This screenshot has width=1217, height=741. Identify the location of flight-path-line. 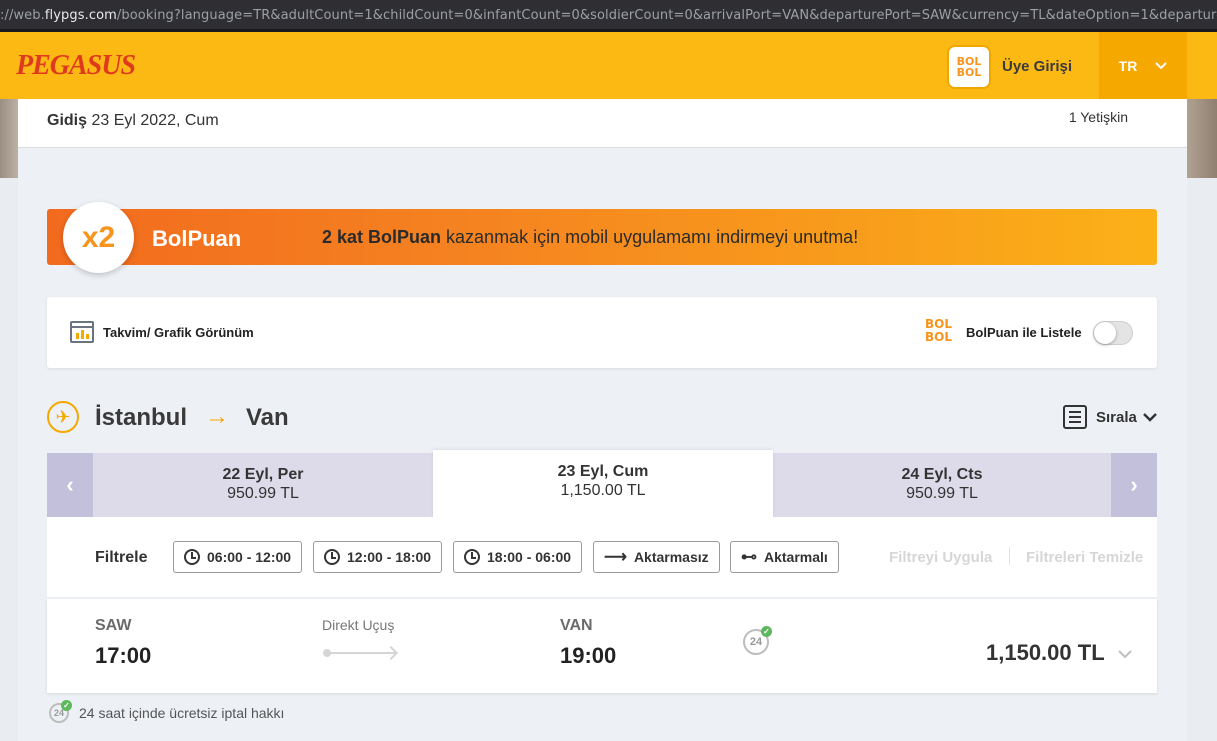
(359, 653).